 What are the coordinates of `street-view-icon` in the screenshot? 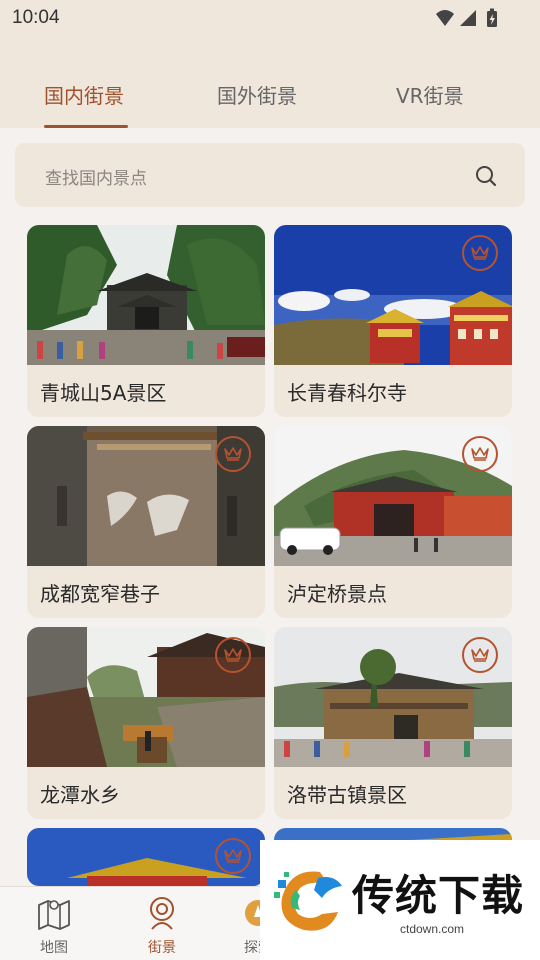 It's located at (162, 913).